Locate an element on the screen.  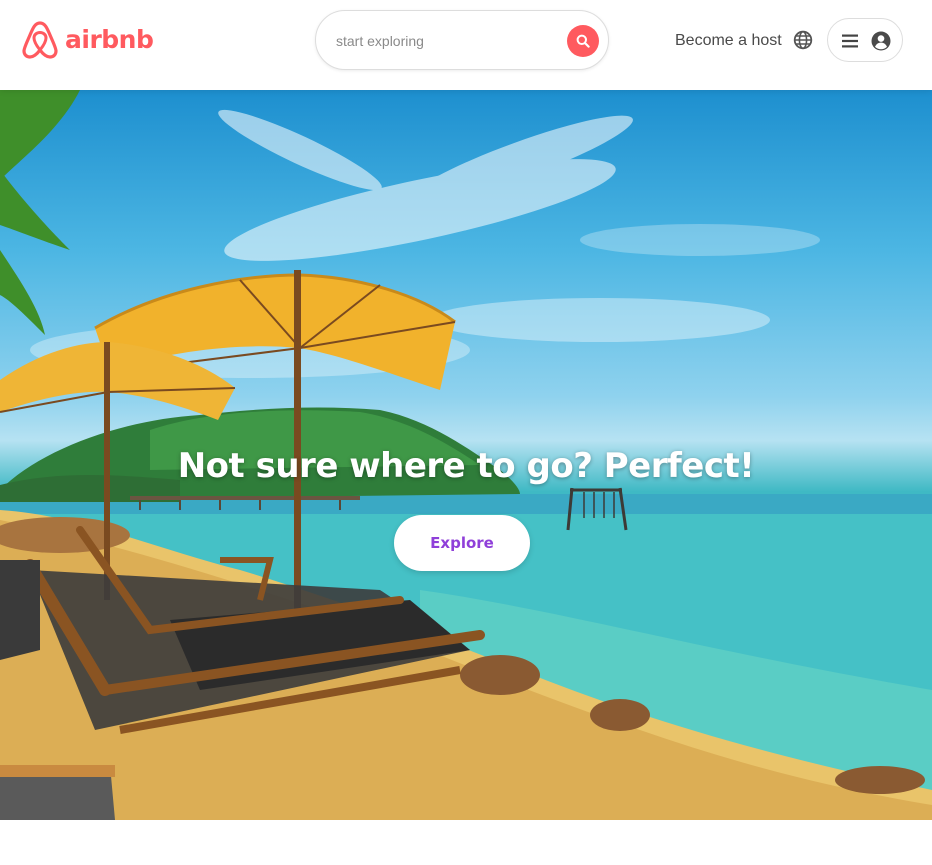
top-navbar: airbnb Become a host is located at coordinates (466, 45).